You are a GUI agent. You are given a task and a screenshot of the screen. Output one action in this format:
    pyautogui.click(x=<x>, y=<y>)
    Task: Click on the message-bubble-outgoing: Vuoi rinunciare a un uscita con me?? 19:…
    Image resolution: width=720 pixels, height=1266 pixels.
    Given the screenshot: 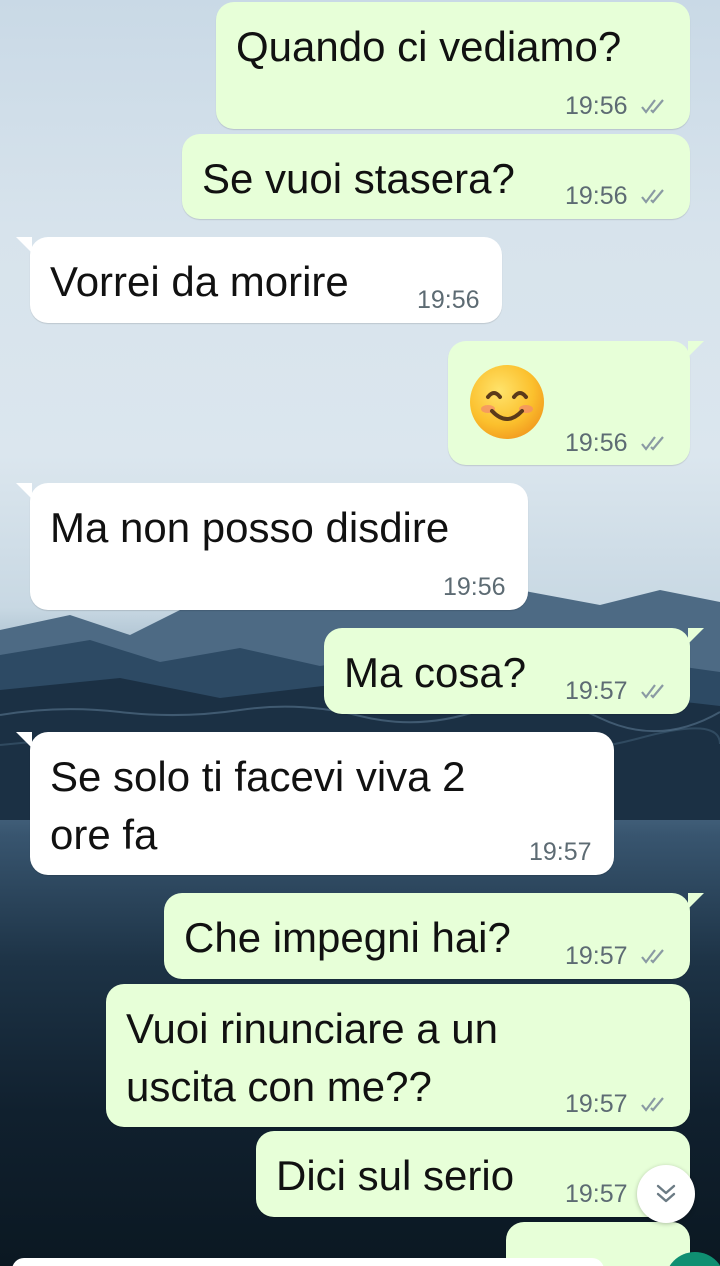 What is the action you would take?
    pyautogui.click(x=398, y=1055)
    